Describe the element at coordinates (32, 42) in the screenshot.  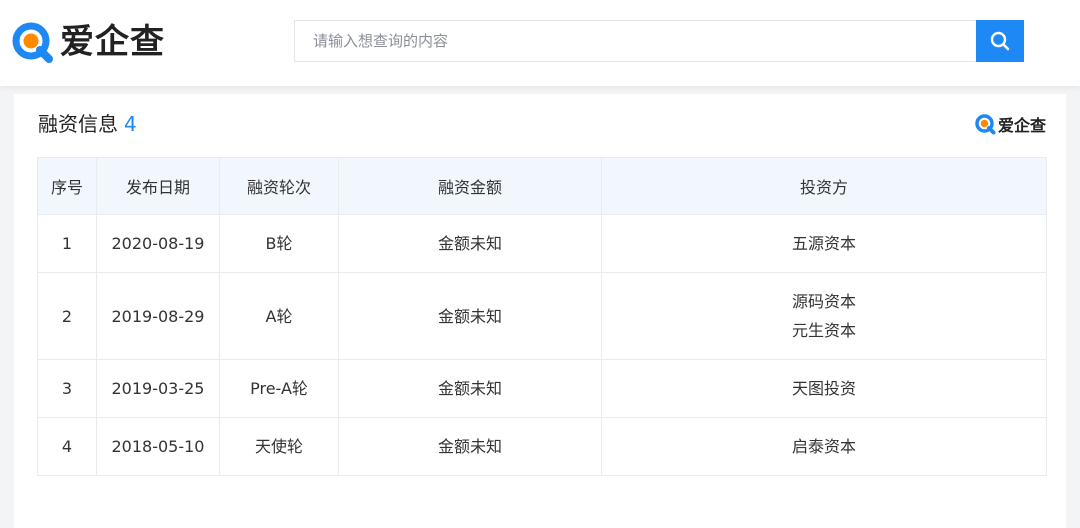
I see `aiqicha-logo-icon` at that location.